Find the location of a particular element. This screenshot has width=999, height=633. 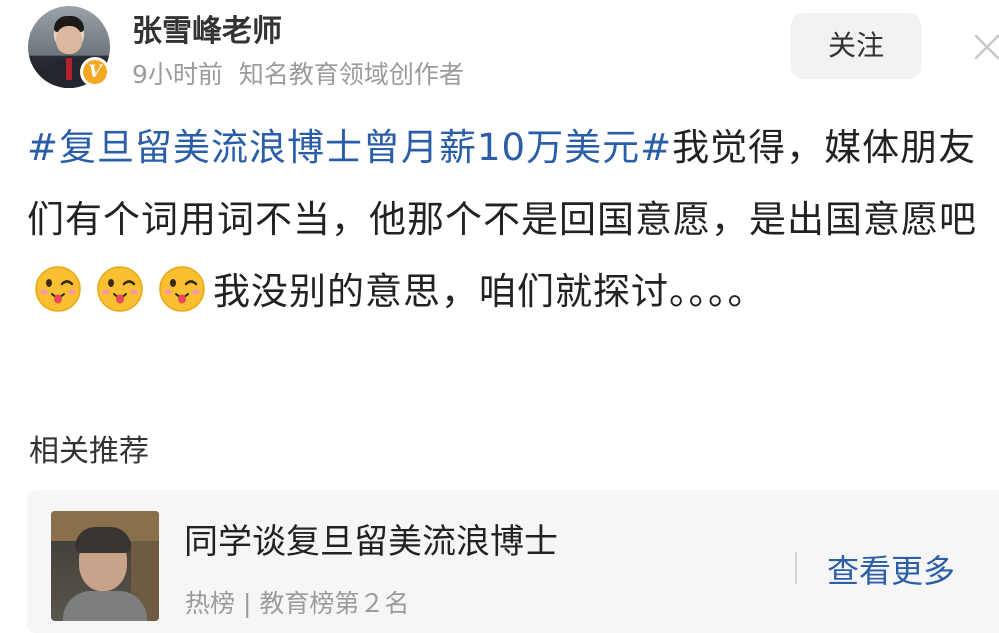

related-card-subtitle: 热榜 | 教育榜第２名 is located at coordinates (297, 602).